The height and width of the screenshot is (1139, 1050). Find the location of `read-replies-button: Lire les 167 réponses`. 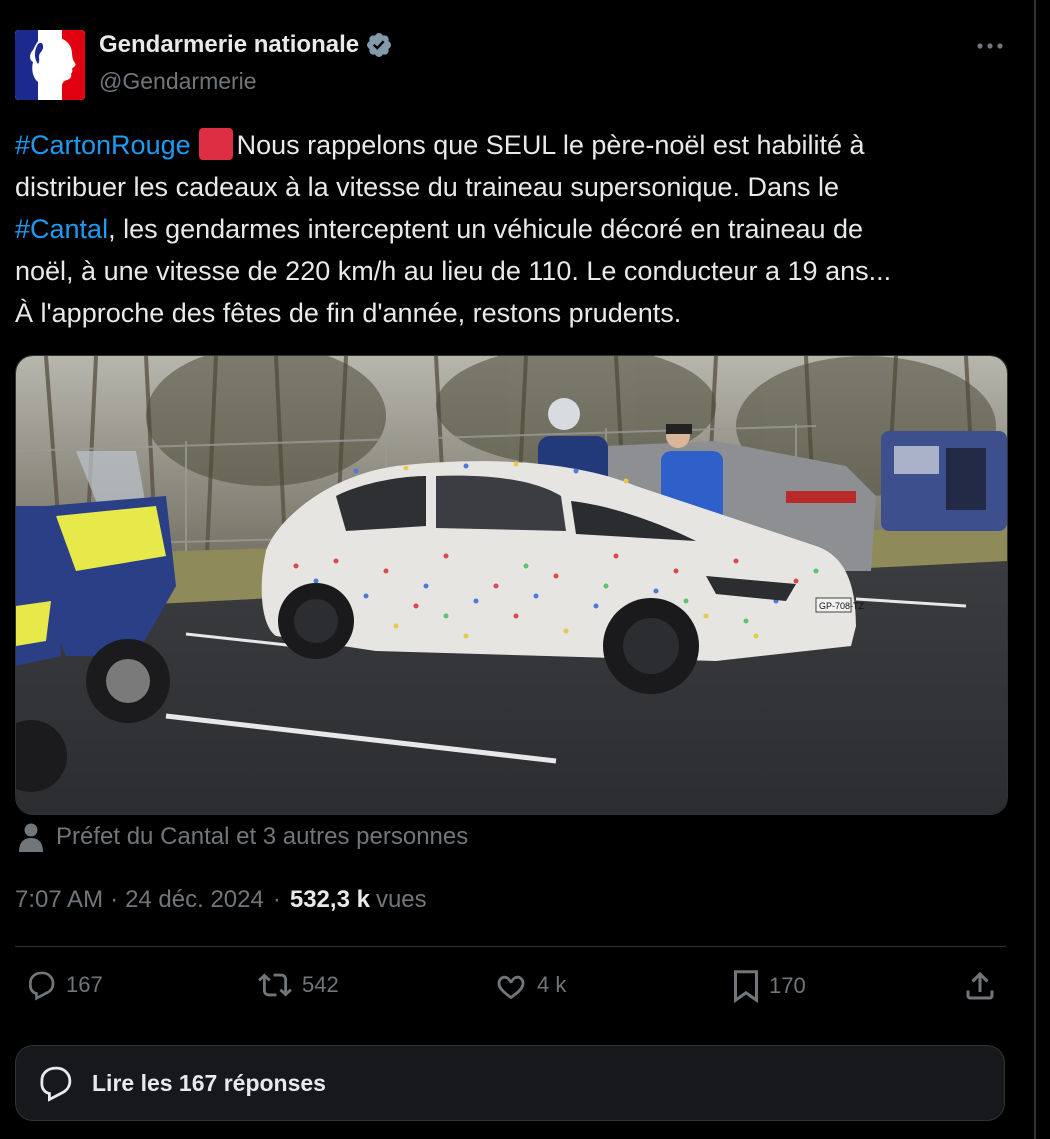

read-replies-button: Lire les 167 réponses is located at coordinates (510, 1083).